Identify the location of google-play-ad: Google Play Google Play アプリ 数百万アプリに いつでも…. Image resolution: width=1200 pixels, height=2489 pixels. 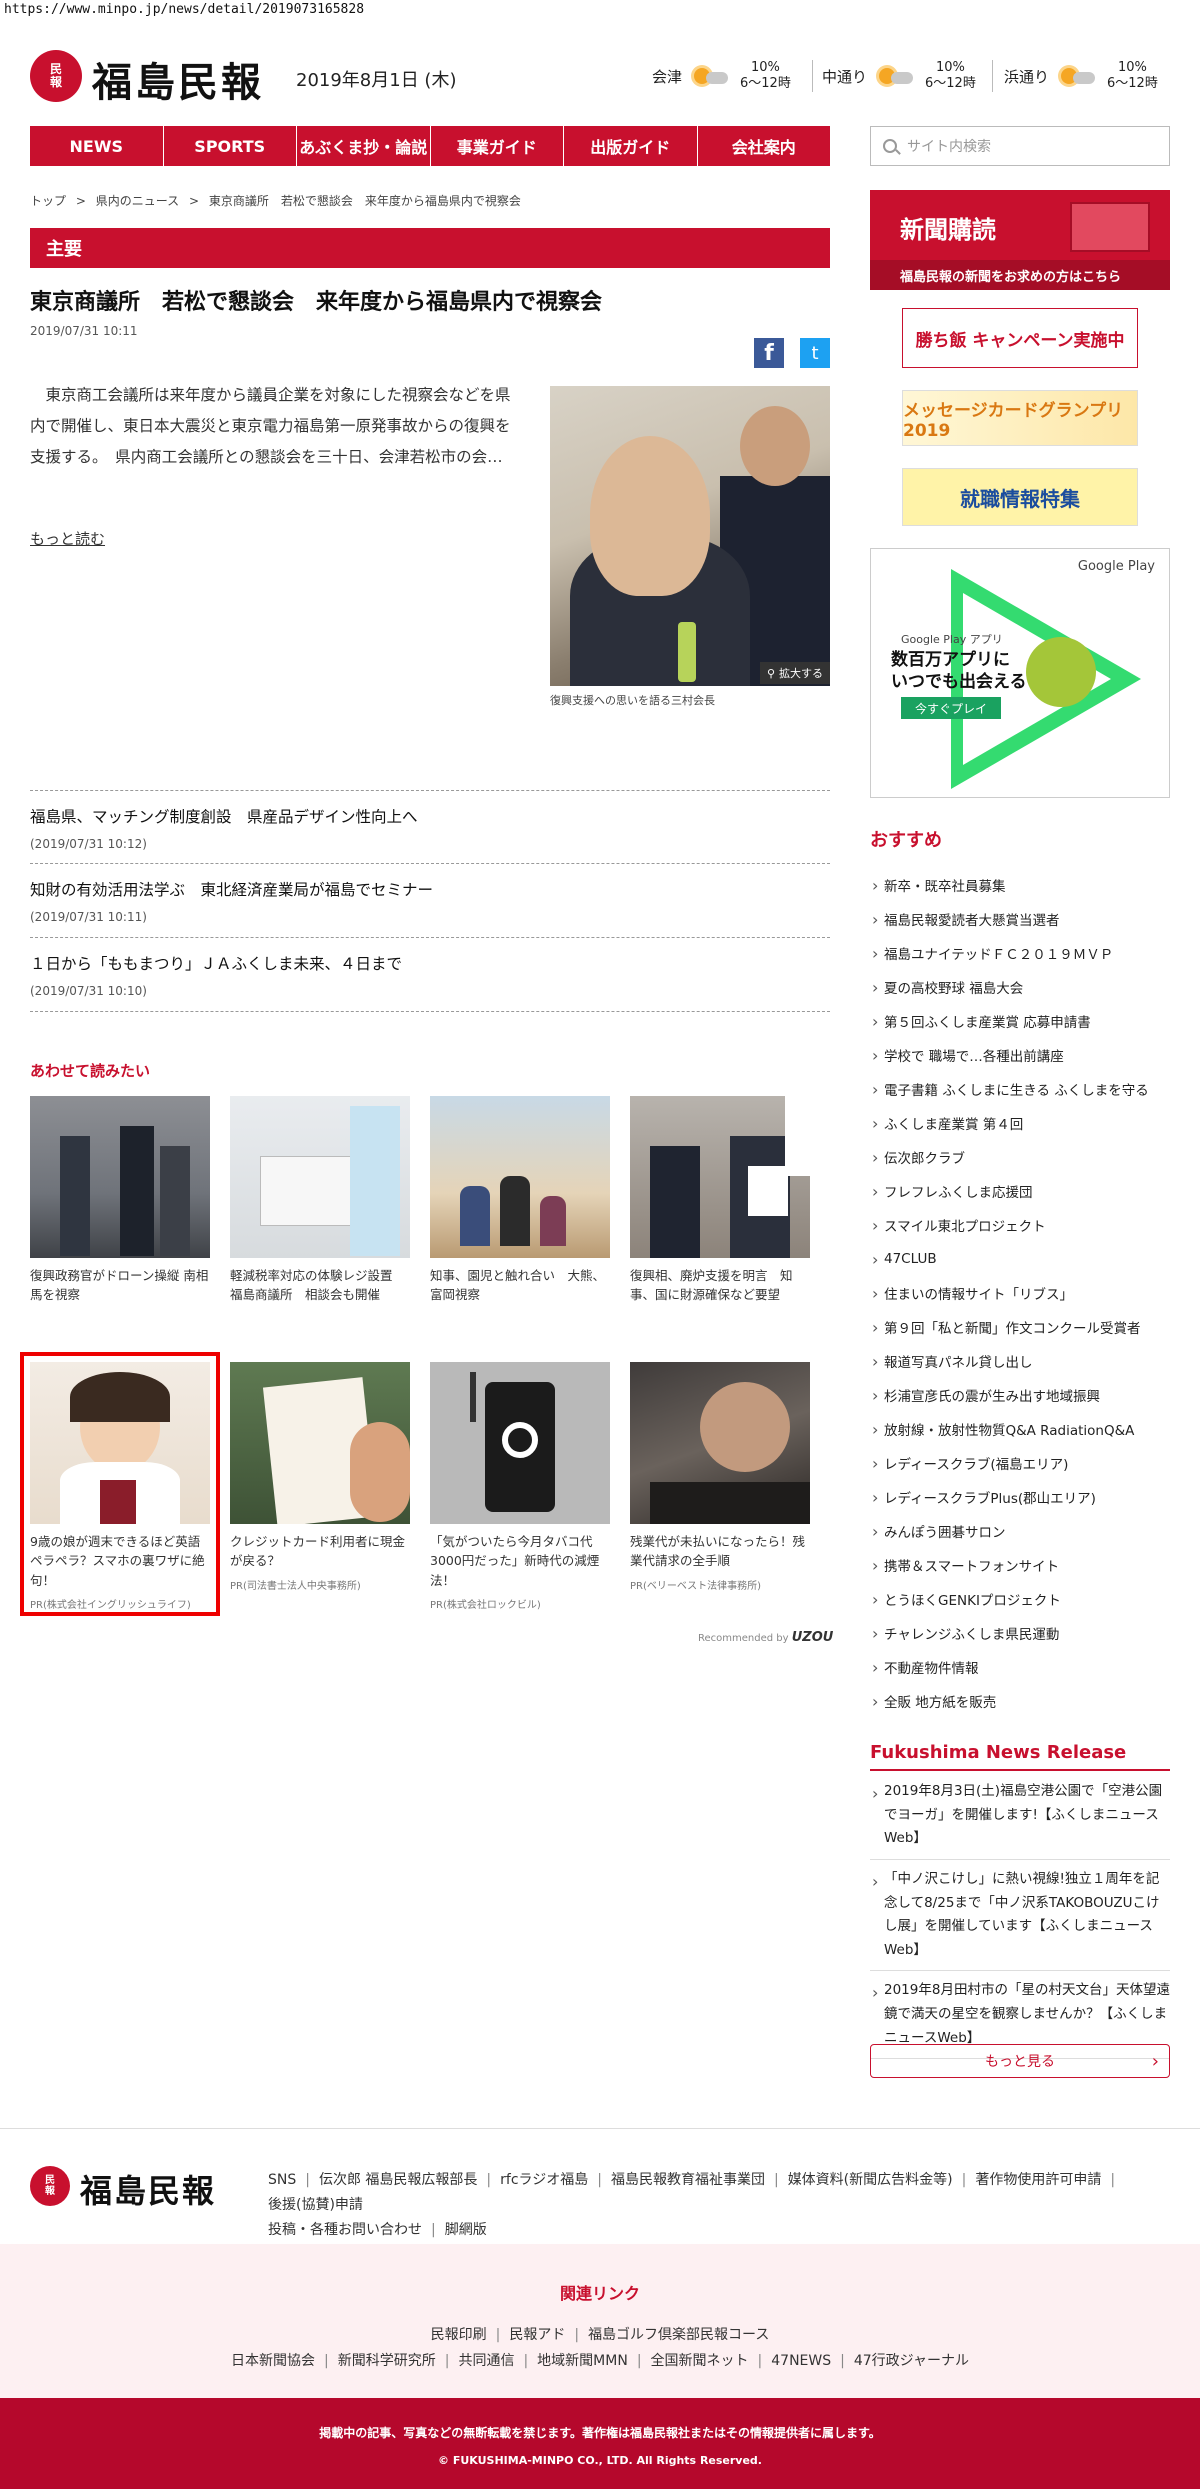
(1020, 673).